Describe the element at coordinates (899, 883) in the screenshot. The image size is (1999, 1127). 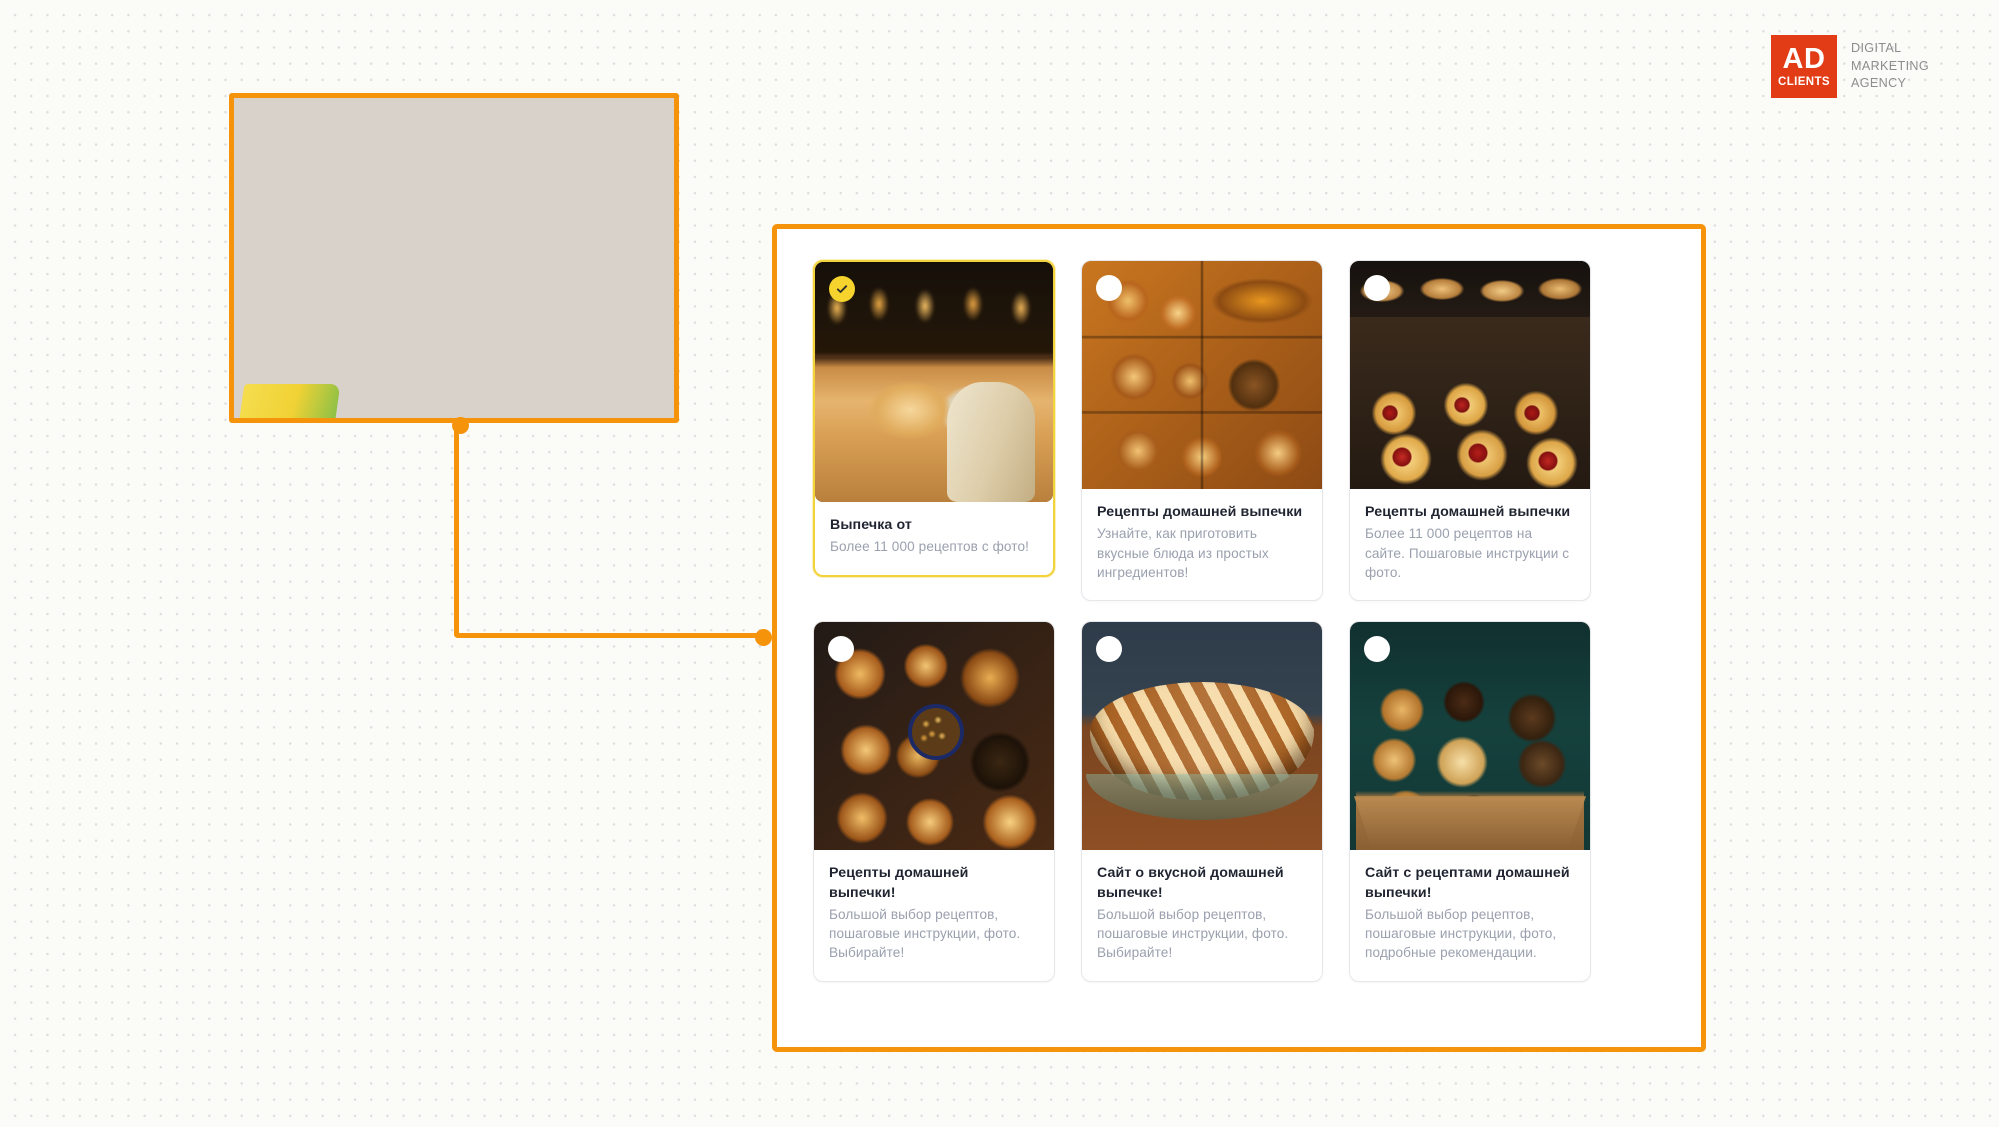
I see `card-title: Рецепты домашней выпечки!` at that location.